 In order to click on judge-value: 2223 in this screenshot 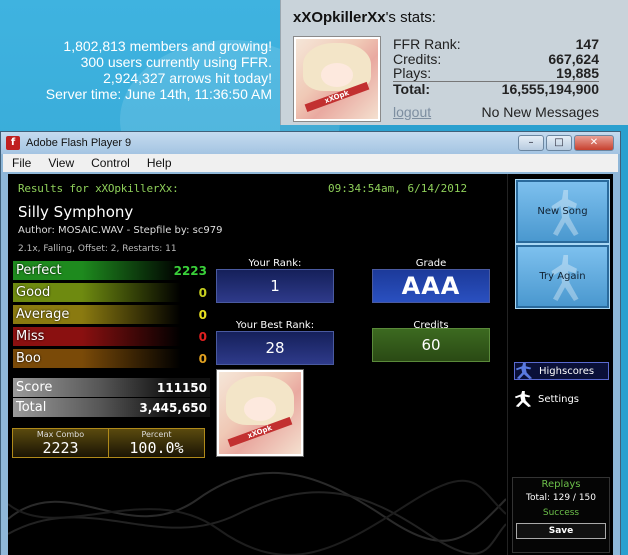, I will do `click(190, 270)`.